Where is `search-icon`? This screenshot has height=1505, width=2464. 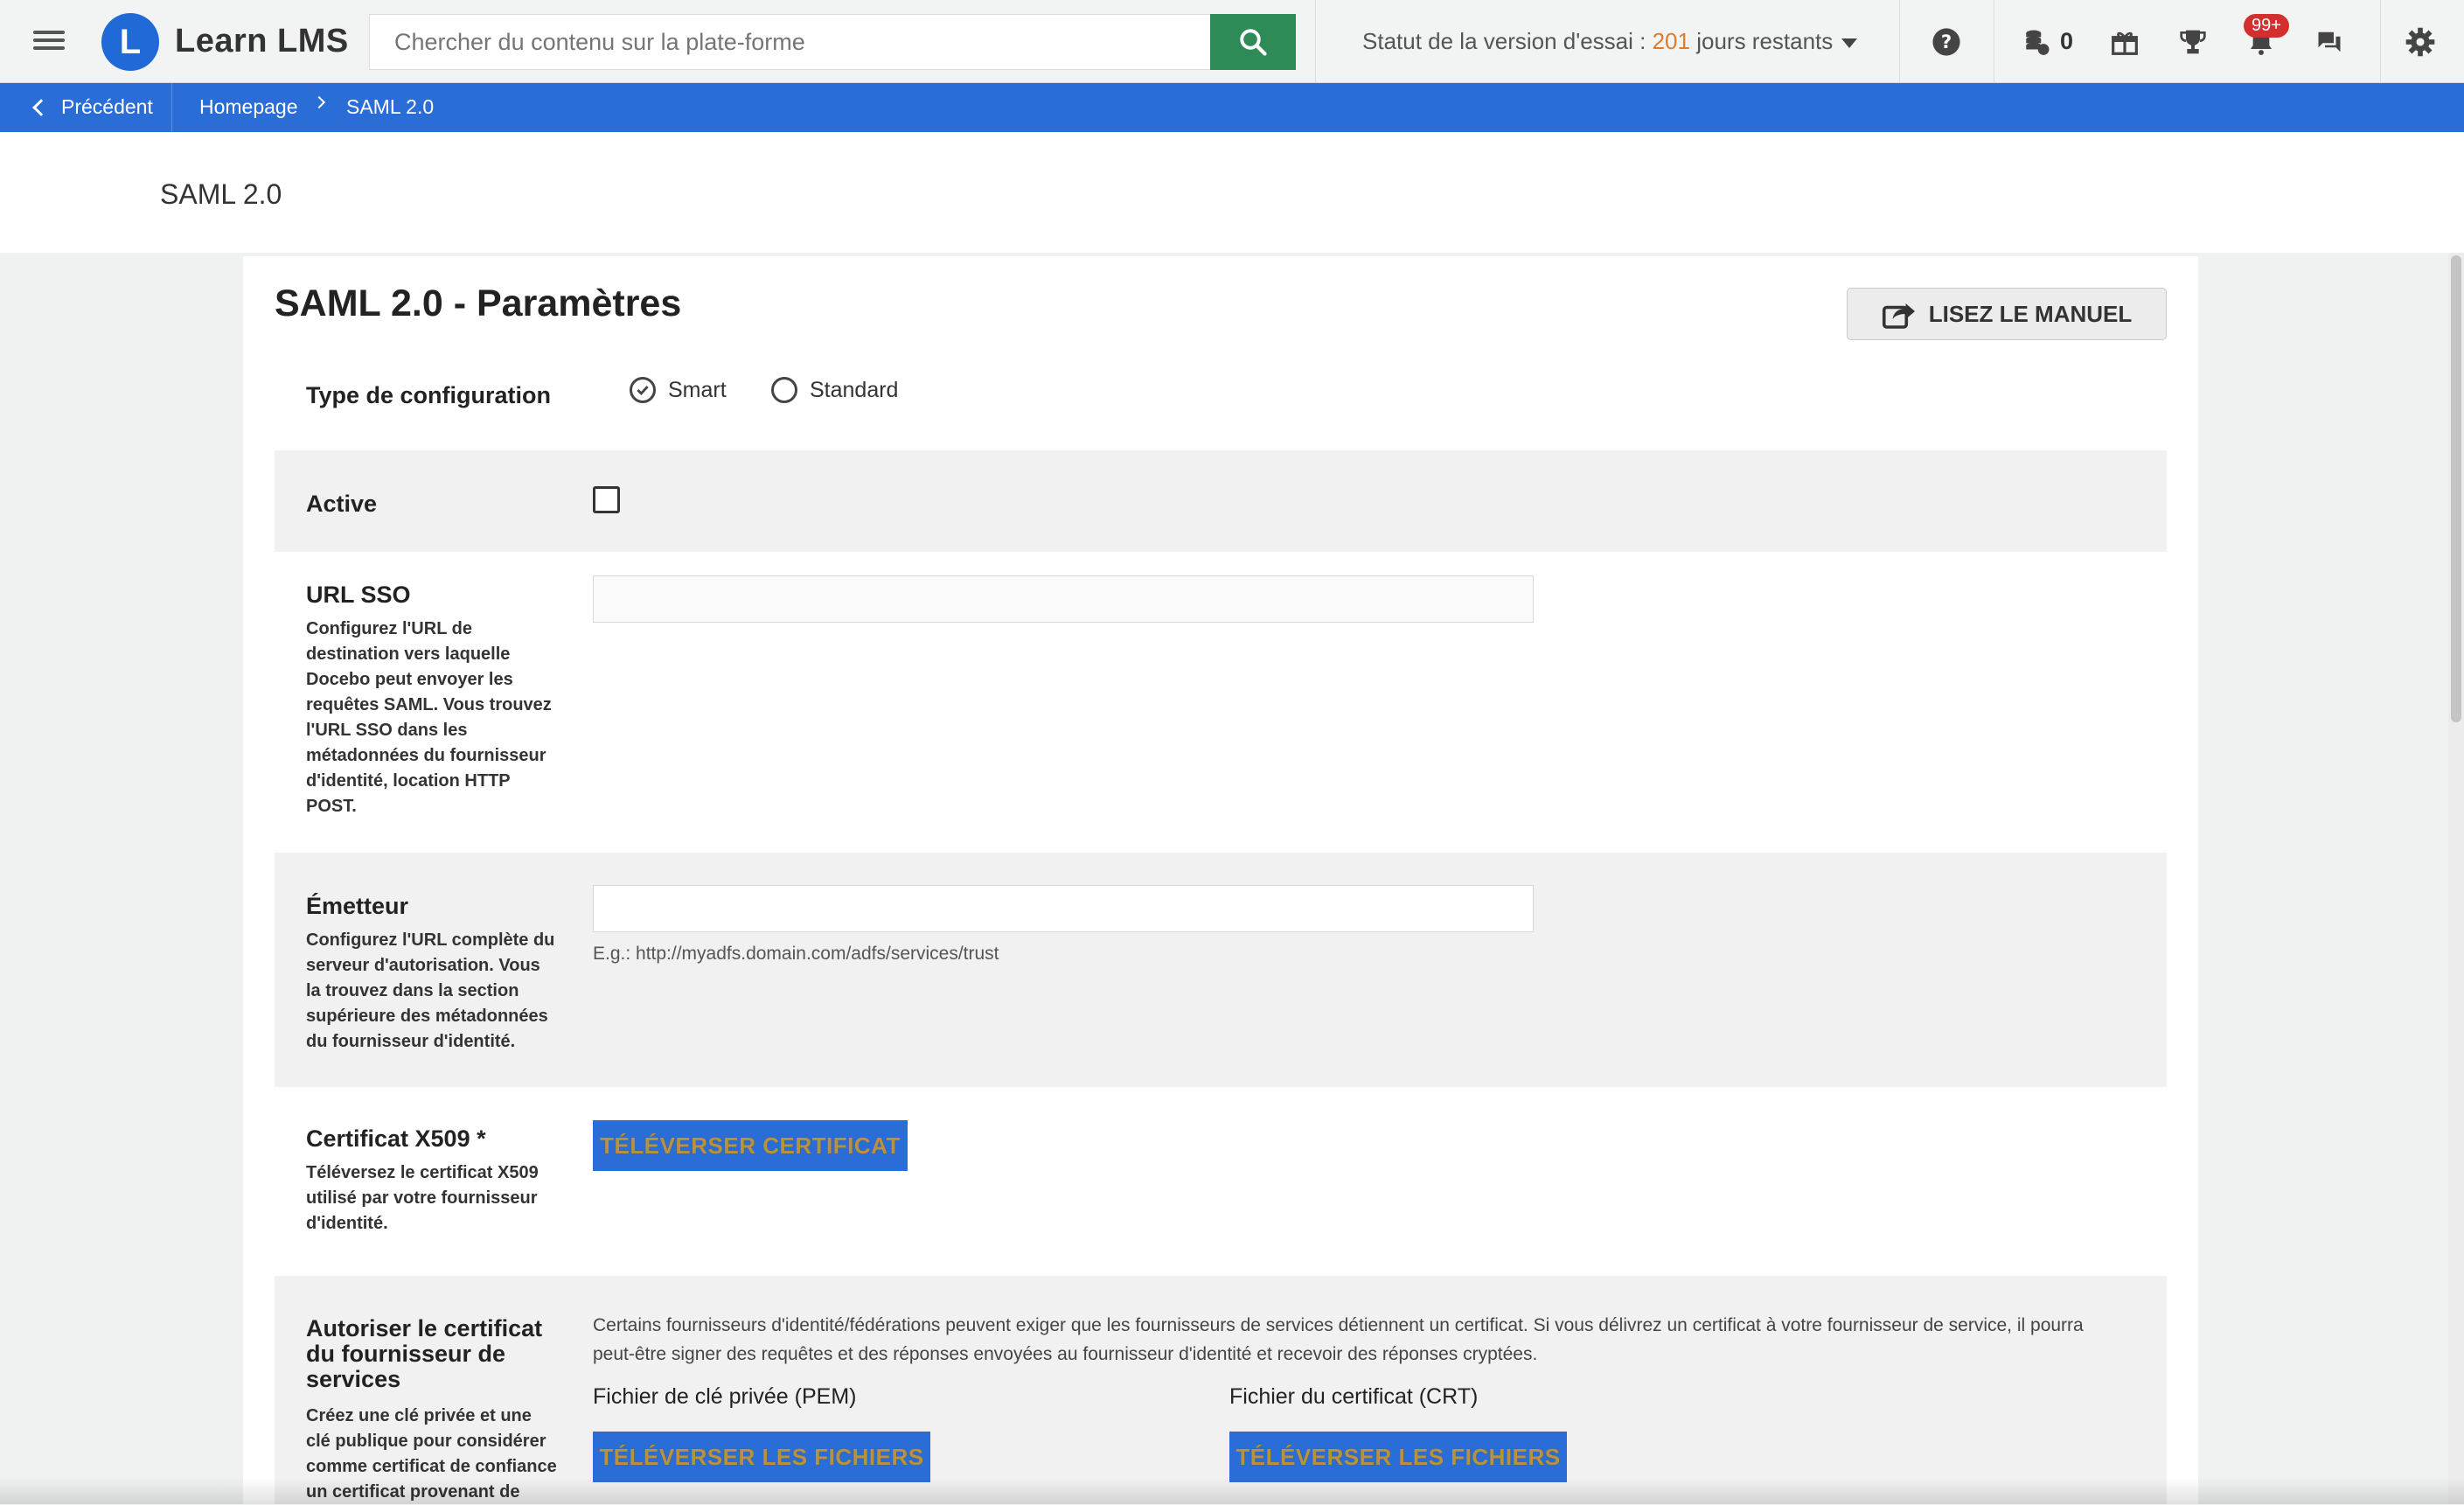 search-icon is located at coordinates (1253, 42).